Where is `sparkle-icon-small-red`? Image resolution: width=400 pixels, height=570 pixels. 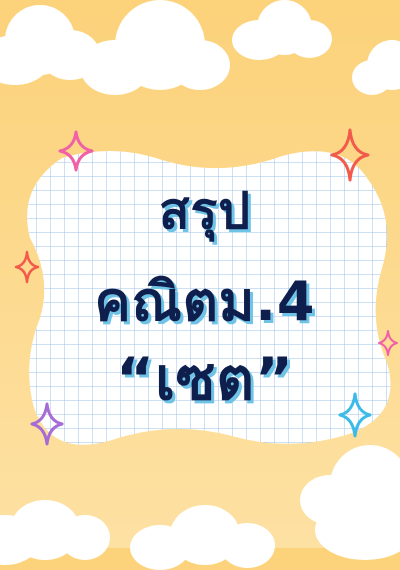 sparkle-icon-small-red is located at coordinates (27, 267).